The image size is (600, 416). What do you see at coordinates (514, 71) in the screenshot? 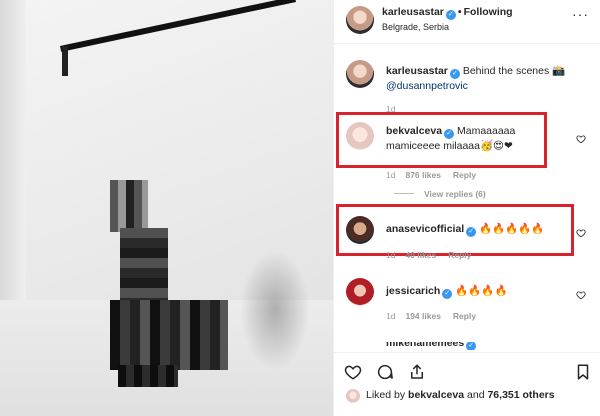
I see `caption-body: Behind the scenes 📸` at bounding box center [514, 71].